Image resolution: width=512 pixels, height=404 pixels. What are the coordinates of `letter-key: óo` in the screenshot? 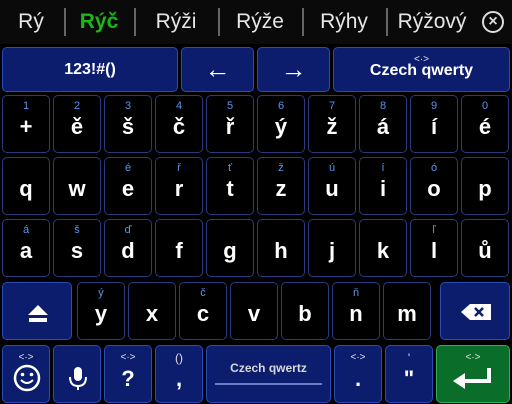 It's located at (434, 186).